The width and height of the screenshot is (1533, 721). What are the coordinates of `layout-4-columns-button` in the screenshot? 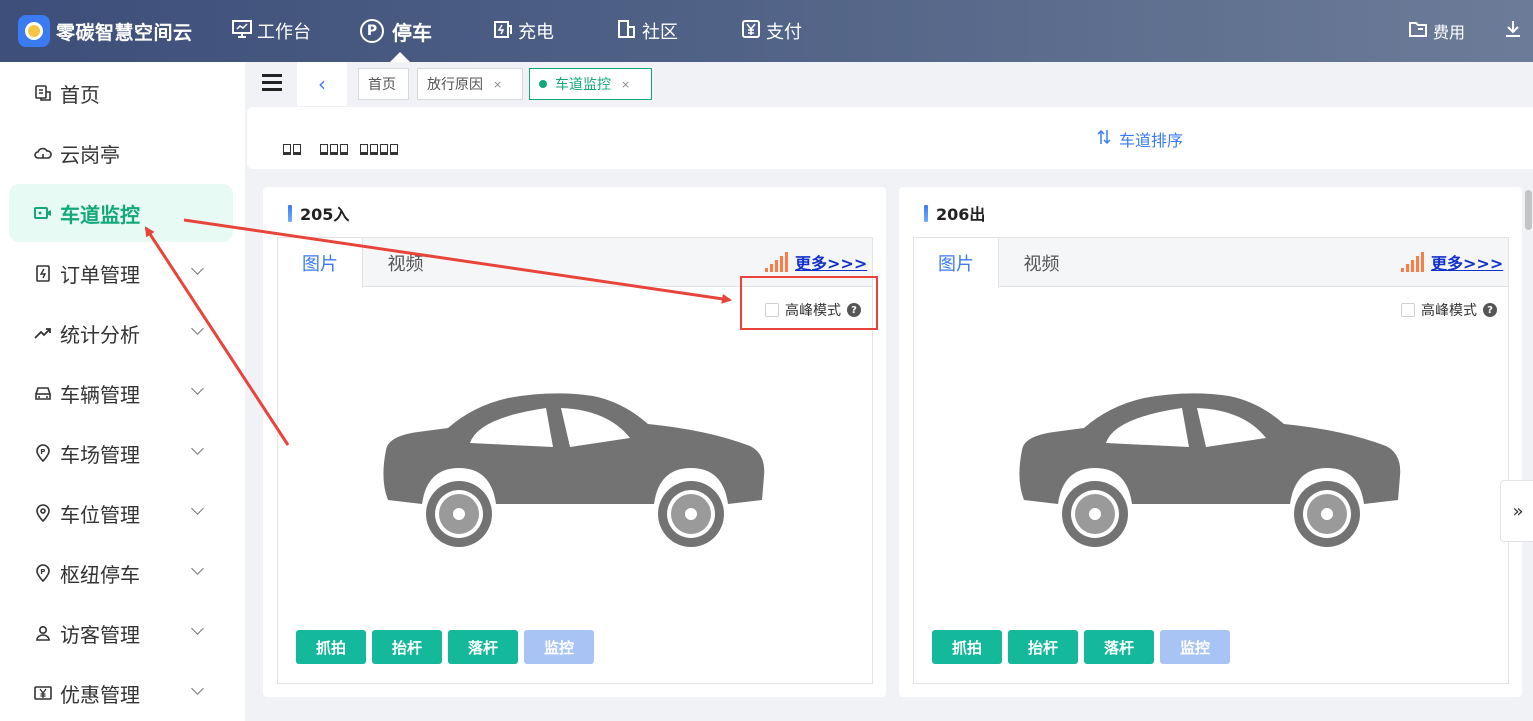 It's located at (379, 150).